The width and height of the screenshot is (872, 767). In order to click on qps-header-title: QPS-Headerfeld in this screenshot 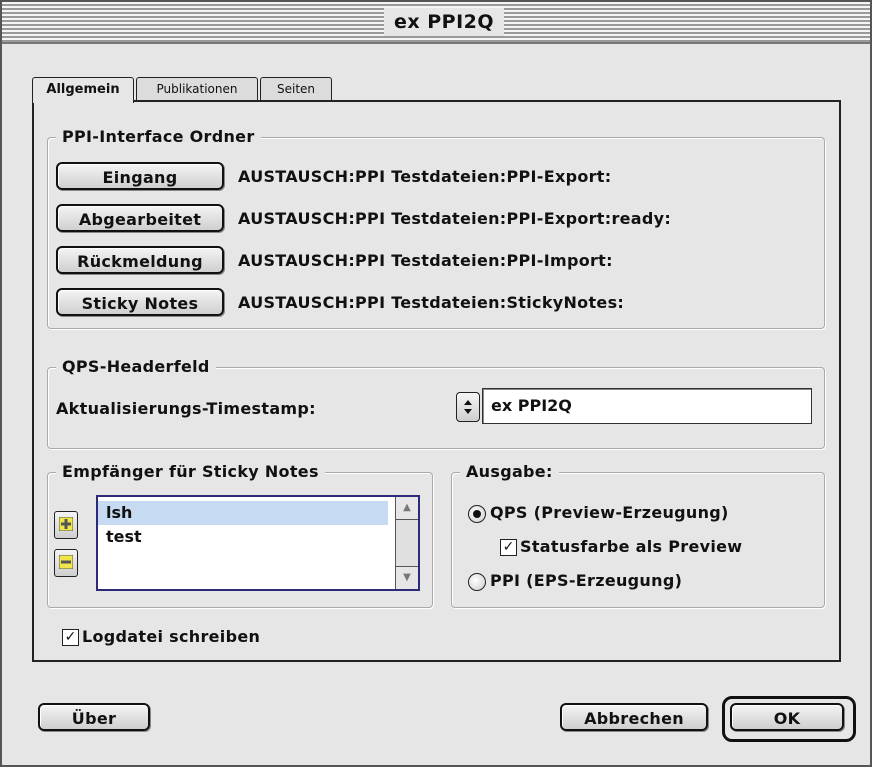, I will do `click(136, 367)`.